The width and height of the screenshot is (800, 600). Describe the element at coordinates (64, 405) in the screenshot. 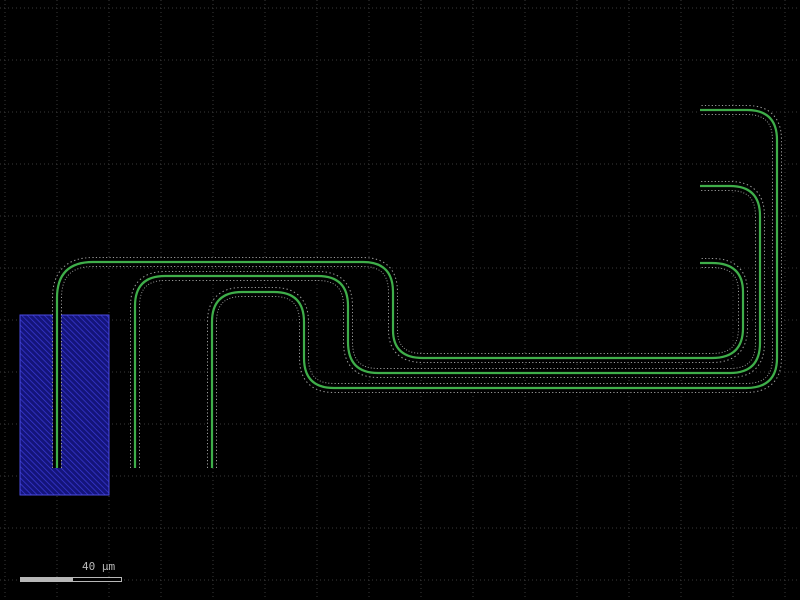

I see `metal-pad` at that location.